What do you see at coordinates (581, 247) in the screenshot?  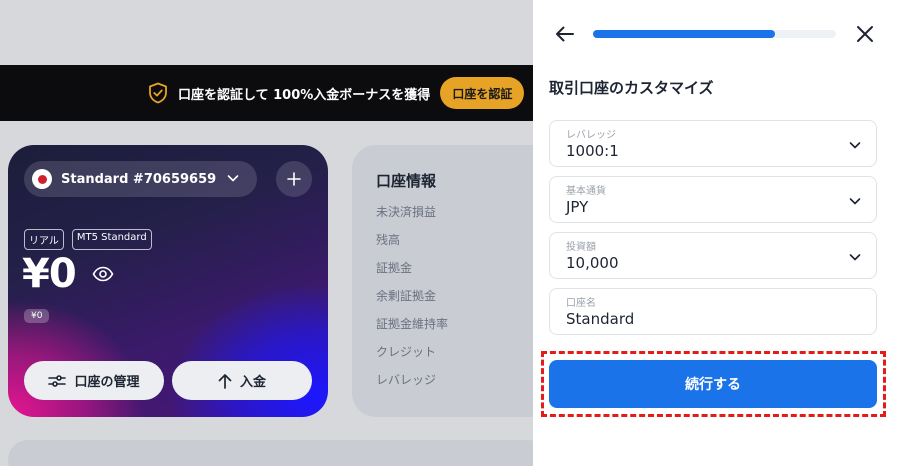 I see `investment-amount-label: 投資額` at bounding box center [581, 247].